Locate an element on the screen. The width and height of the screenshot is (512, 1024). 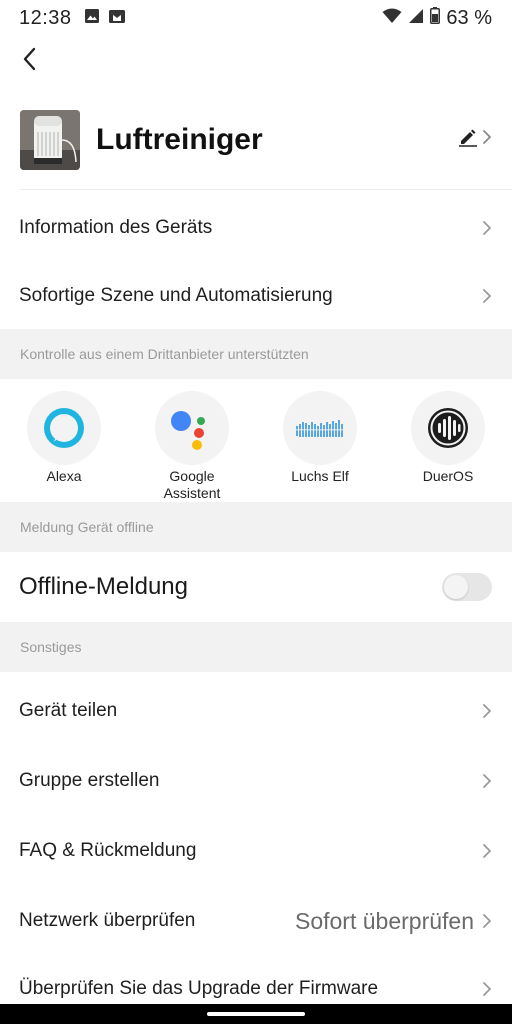
system-navigation-bar is located at coordinates (256, 1014).